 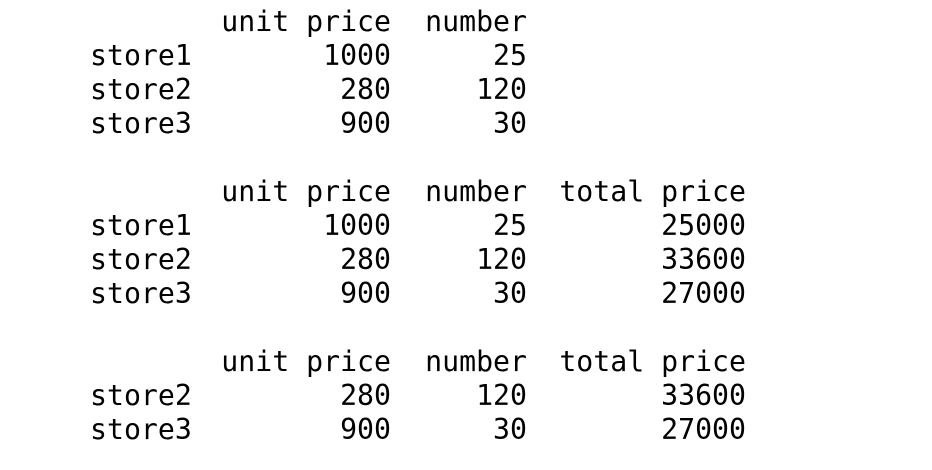 I want to click on dataframe-header-row: unit price number, so click(x=373, y=22).